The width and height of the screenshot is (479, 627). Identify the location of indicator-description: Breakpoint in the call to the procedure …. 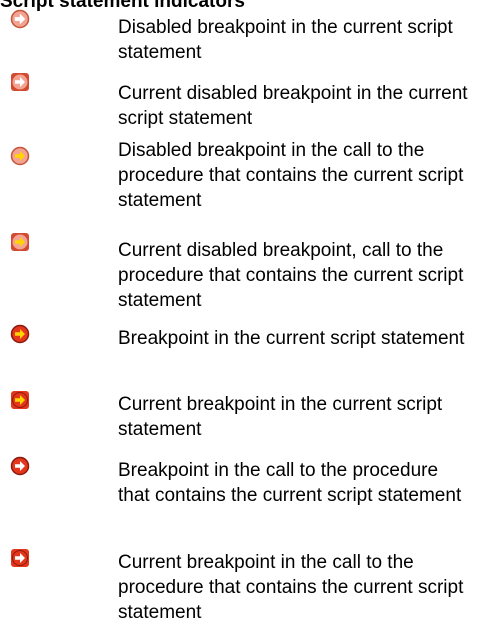
(290, 483).